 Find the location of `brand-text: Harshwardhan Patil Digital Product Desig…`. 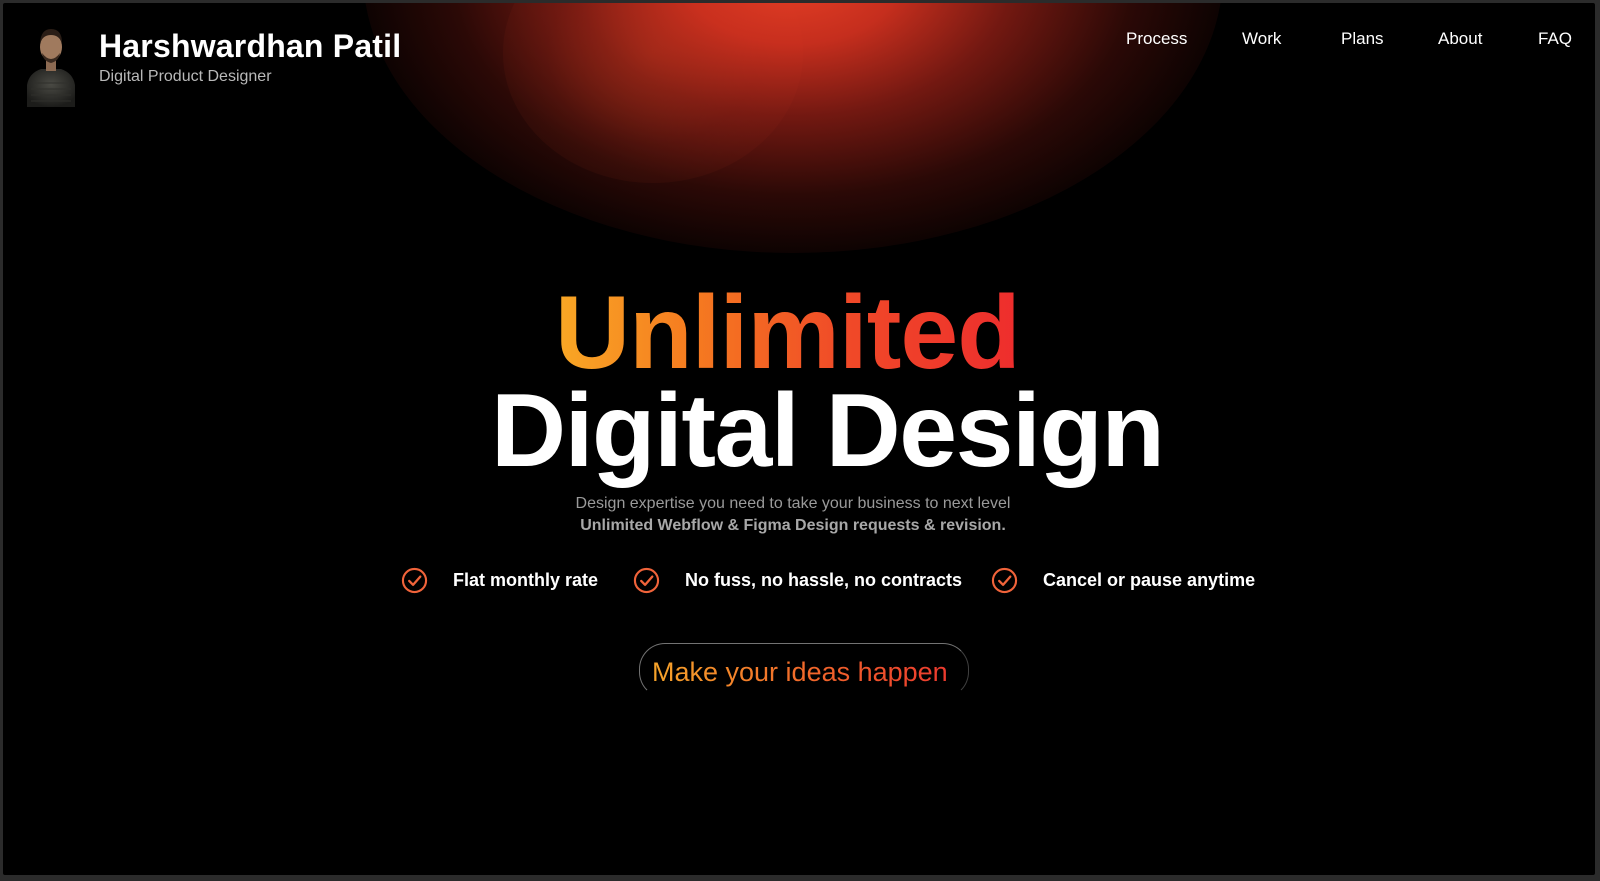

brand-text: Harshwardhan Patil Digital Product Desig… is located at coordinates (250, 57).